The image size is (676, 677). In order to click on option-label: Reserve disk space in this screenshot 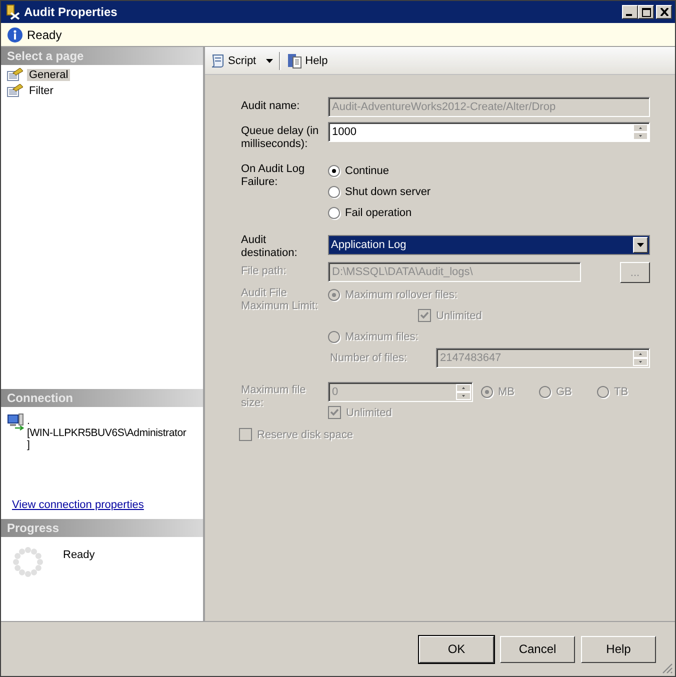, I will do `click(305, 434)`.